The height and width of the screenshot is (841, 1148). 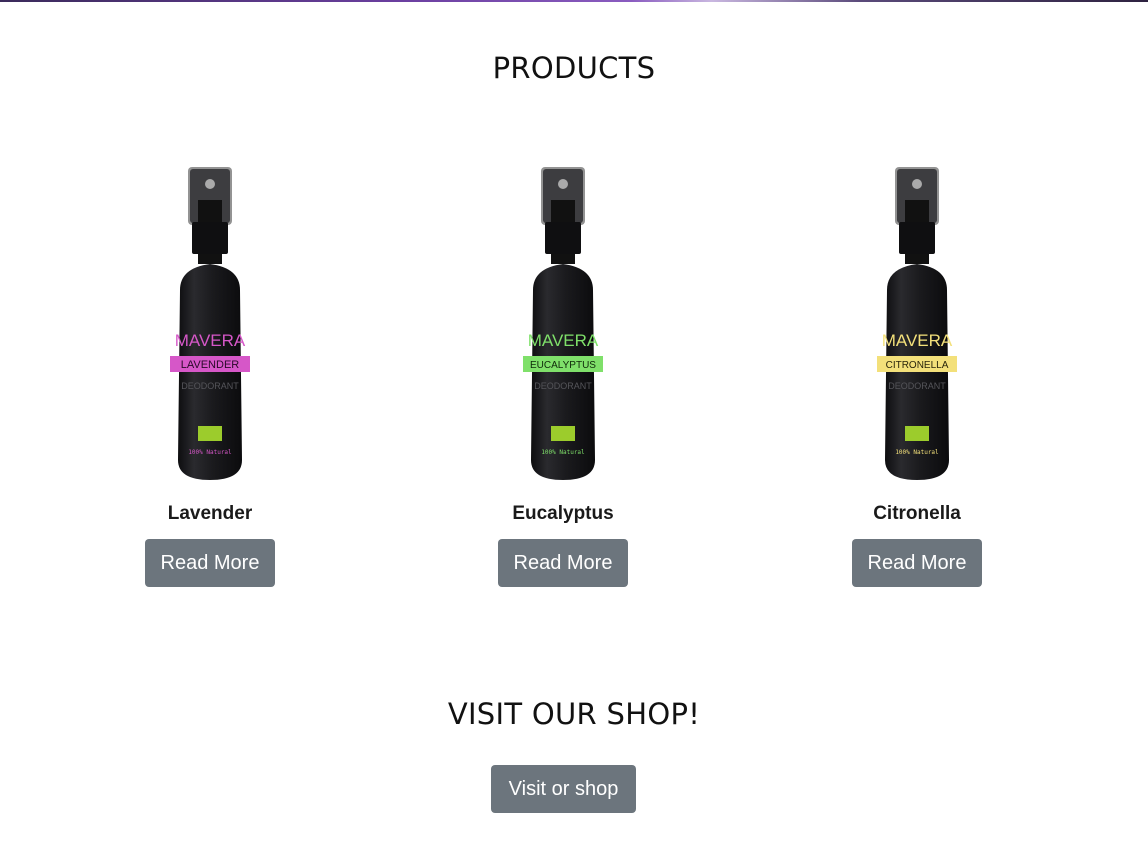 What do you see at coordinates (917, 563) in the screenshot?
I see `read-more-button-citronella: Read More` at bounding box center [917, 563].